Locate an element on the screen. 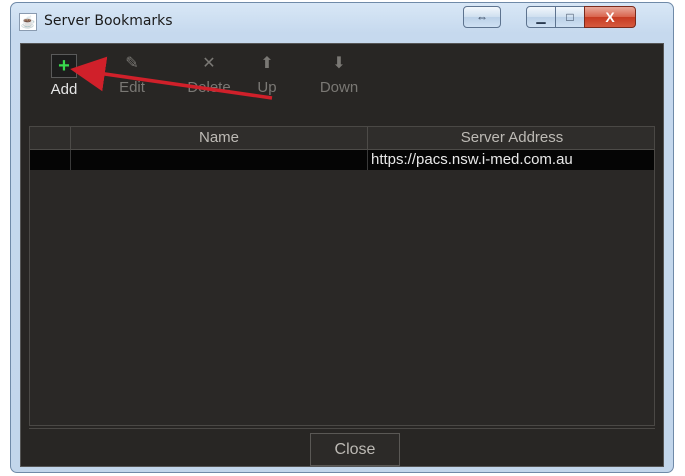 This screenshot has width=685, height=476. edit-button: ✎ Edit is located at coordinates (132, 80).